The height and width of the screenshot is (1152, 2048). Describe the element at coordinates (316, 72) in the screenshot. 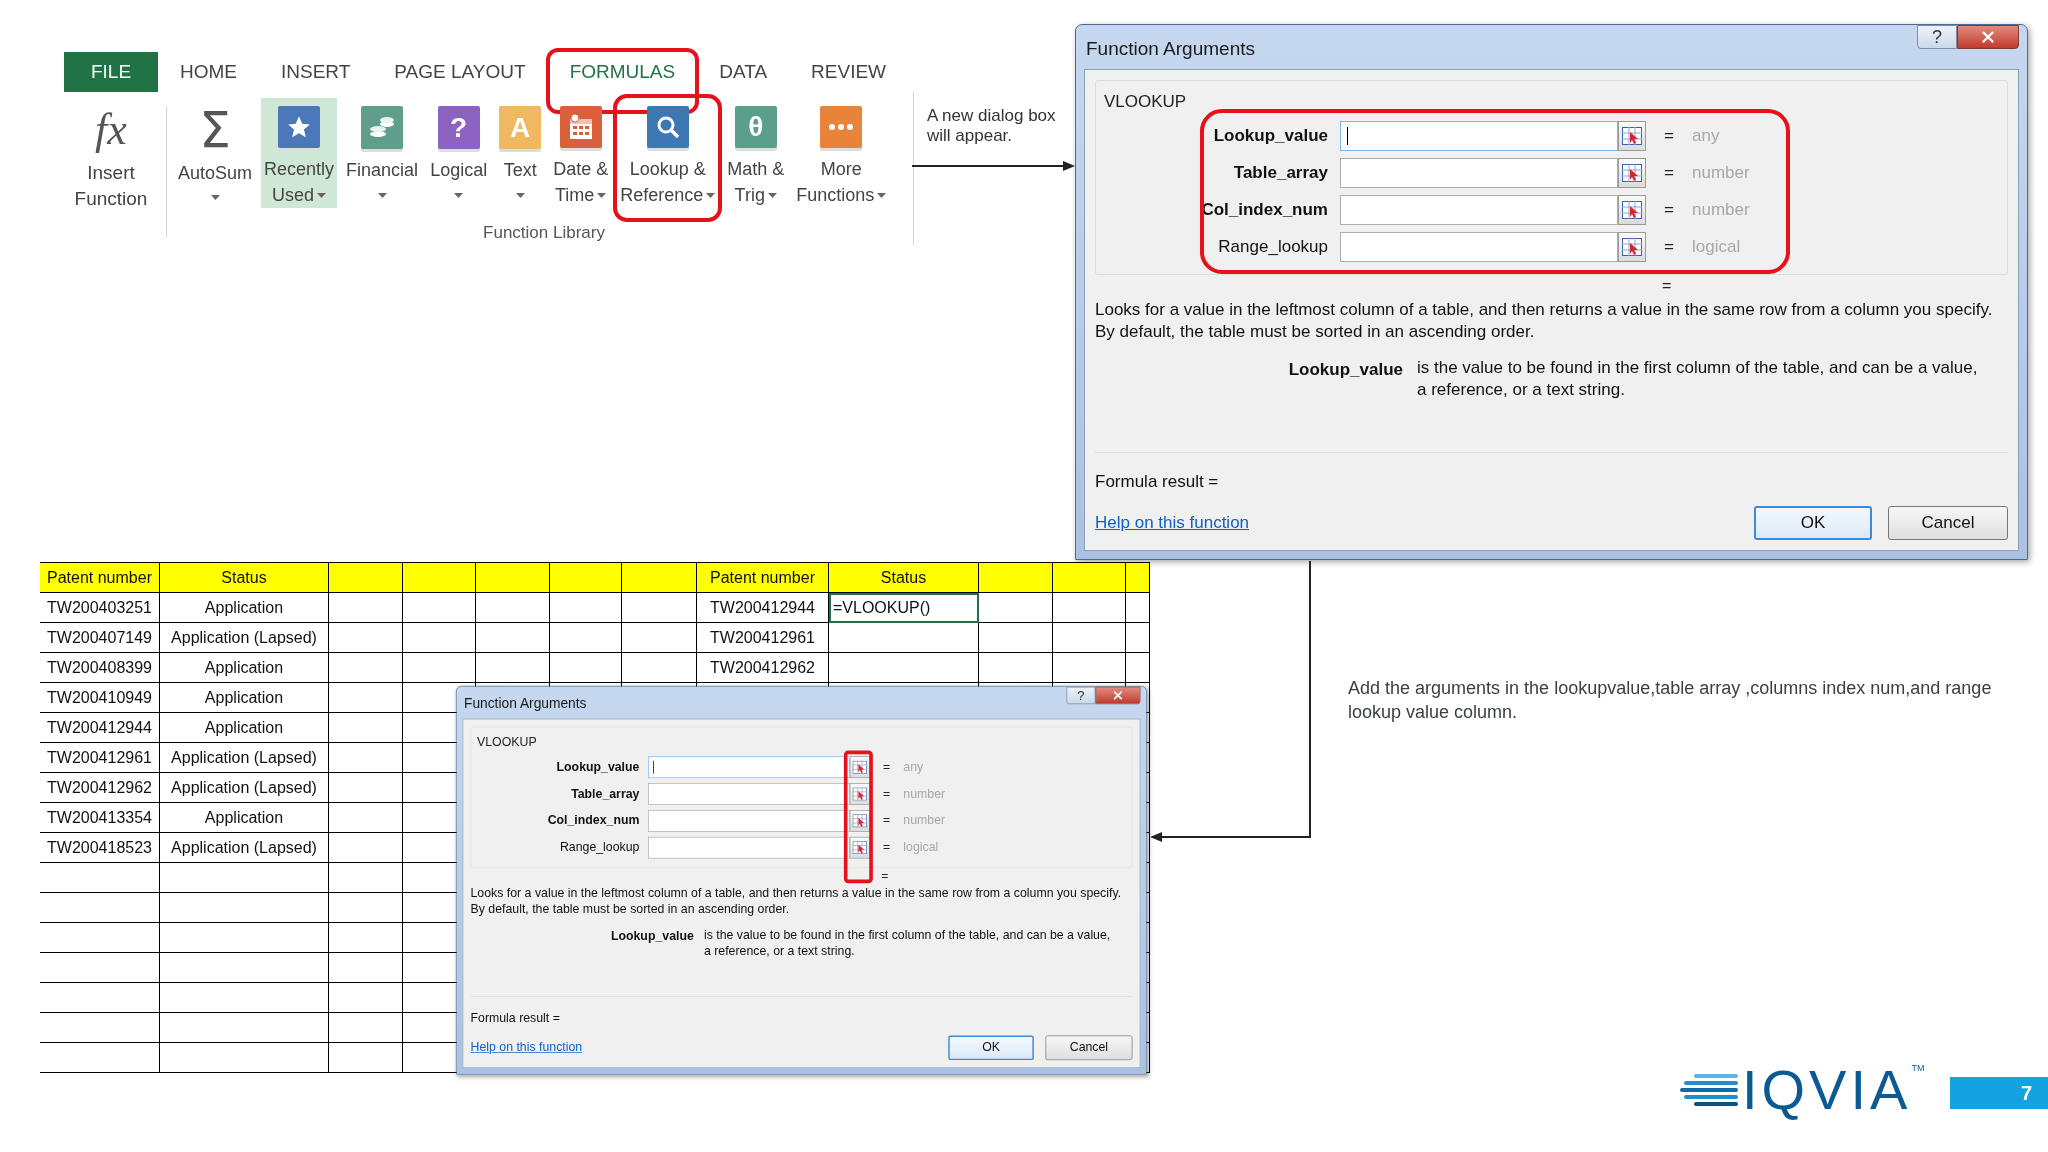

I see `ribbon-tab: INSERT` at that location.